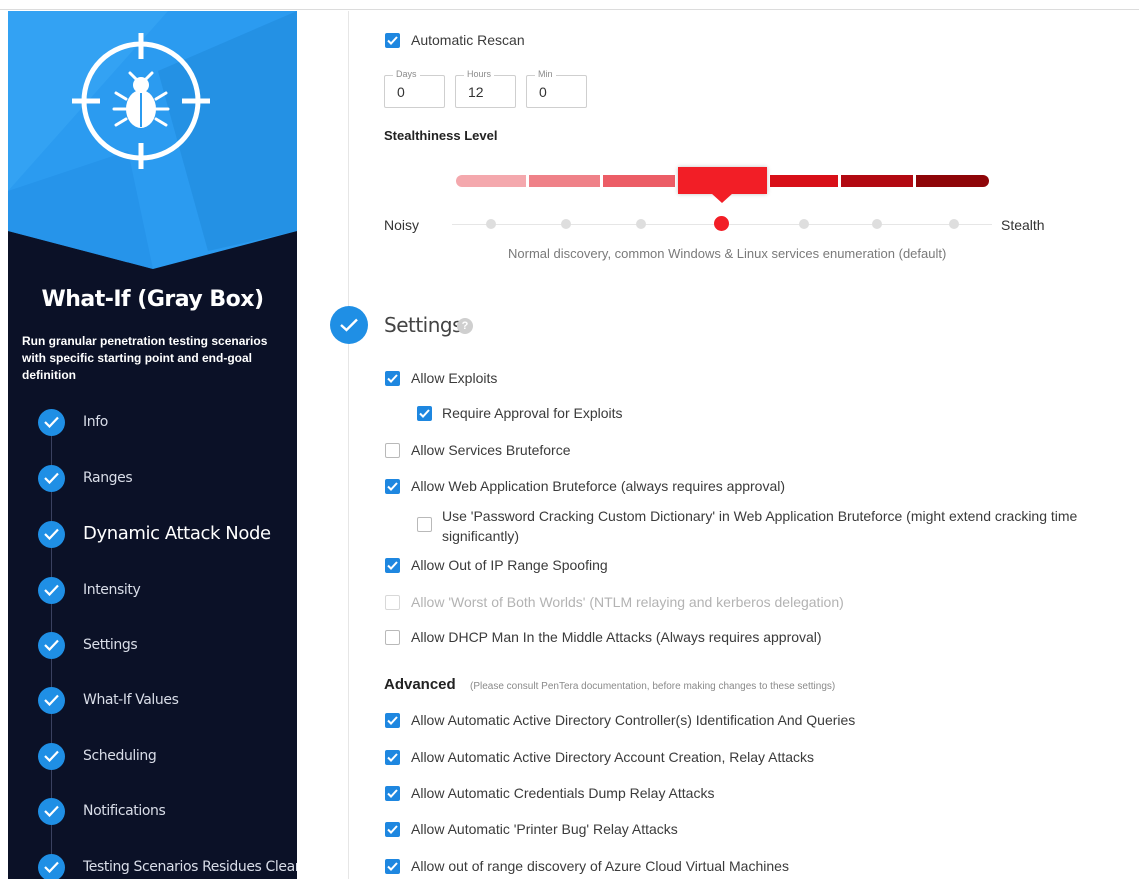 The image size is (1139, 879). I want to click on step-intensity: Intensity, so click(165, 591).